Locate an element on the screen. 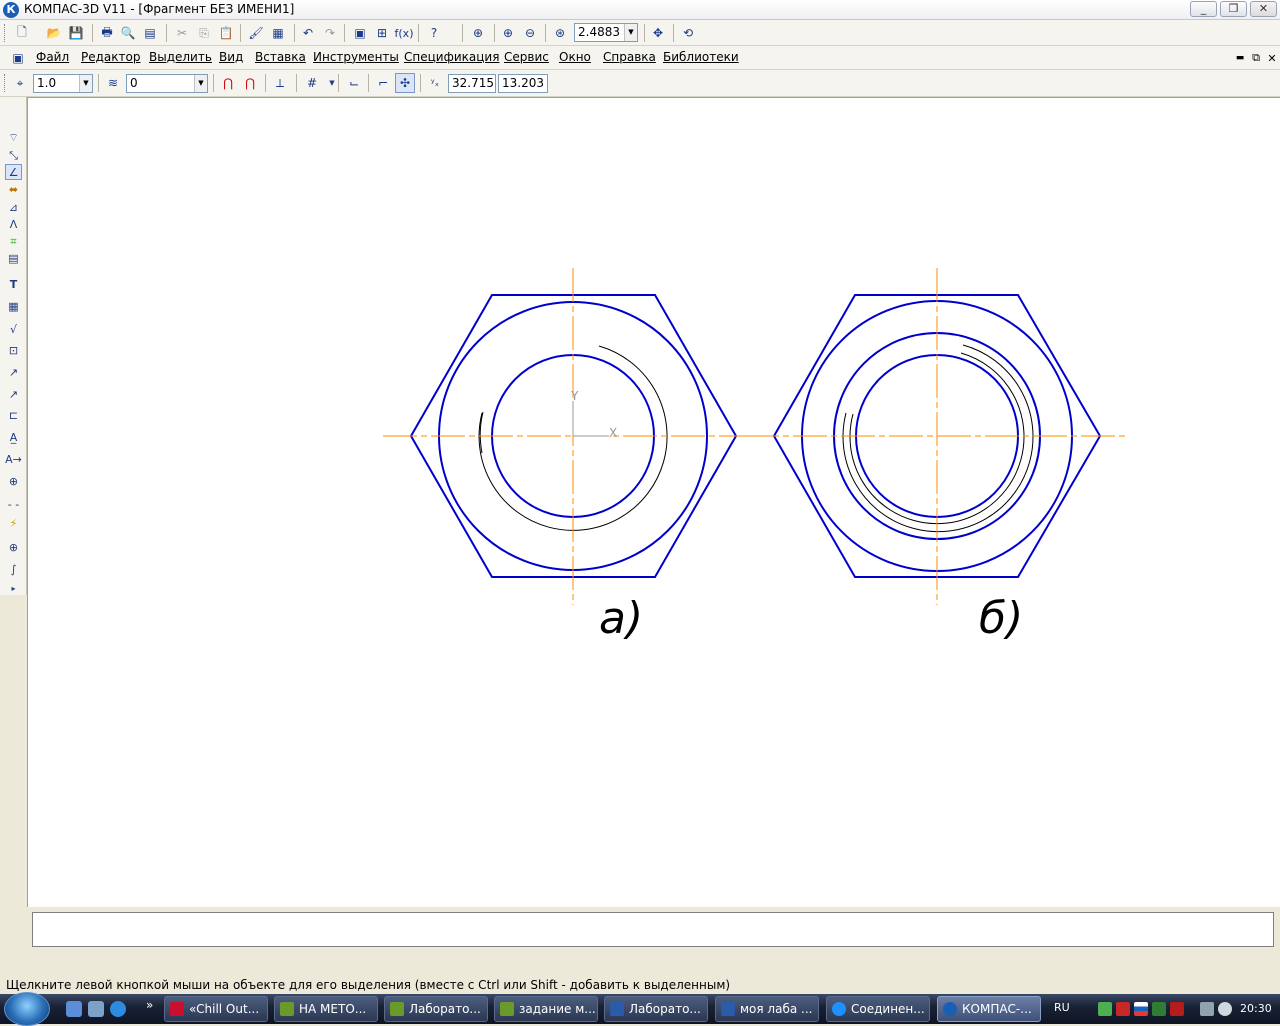 The height and width of the screenshot is (1026, 1280). zoom-combo: 2.4883 ▼ is located at coordinates (606, 32).